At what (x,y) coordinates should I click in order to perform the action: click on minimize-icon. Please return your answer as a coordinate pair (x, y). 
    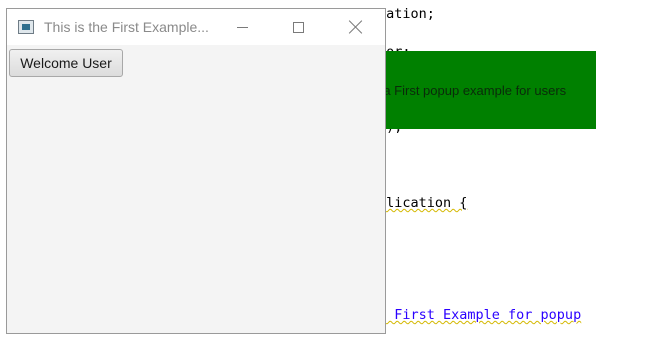
    Looking at the image, I should click on (242, 27).